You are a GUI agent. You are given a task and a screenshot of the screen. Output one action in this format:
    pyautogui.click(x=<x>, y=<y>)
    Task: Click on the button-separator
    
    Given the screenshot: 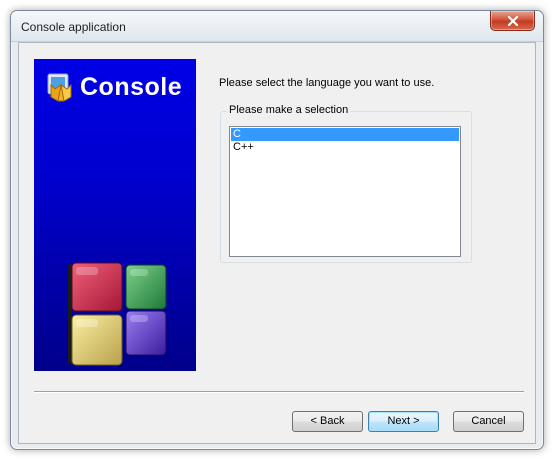 What is the action you would take?
    pyautogui.click(x=279, y=392)
    